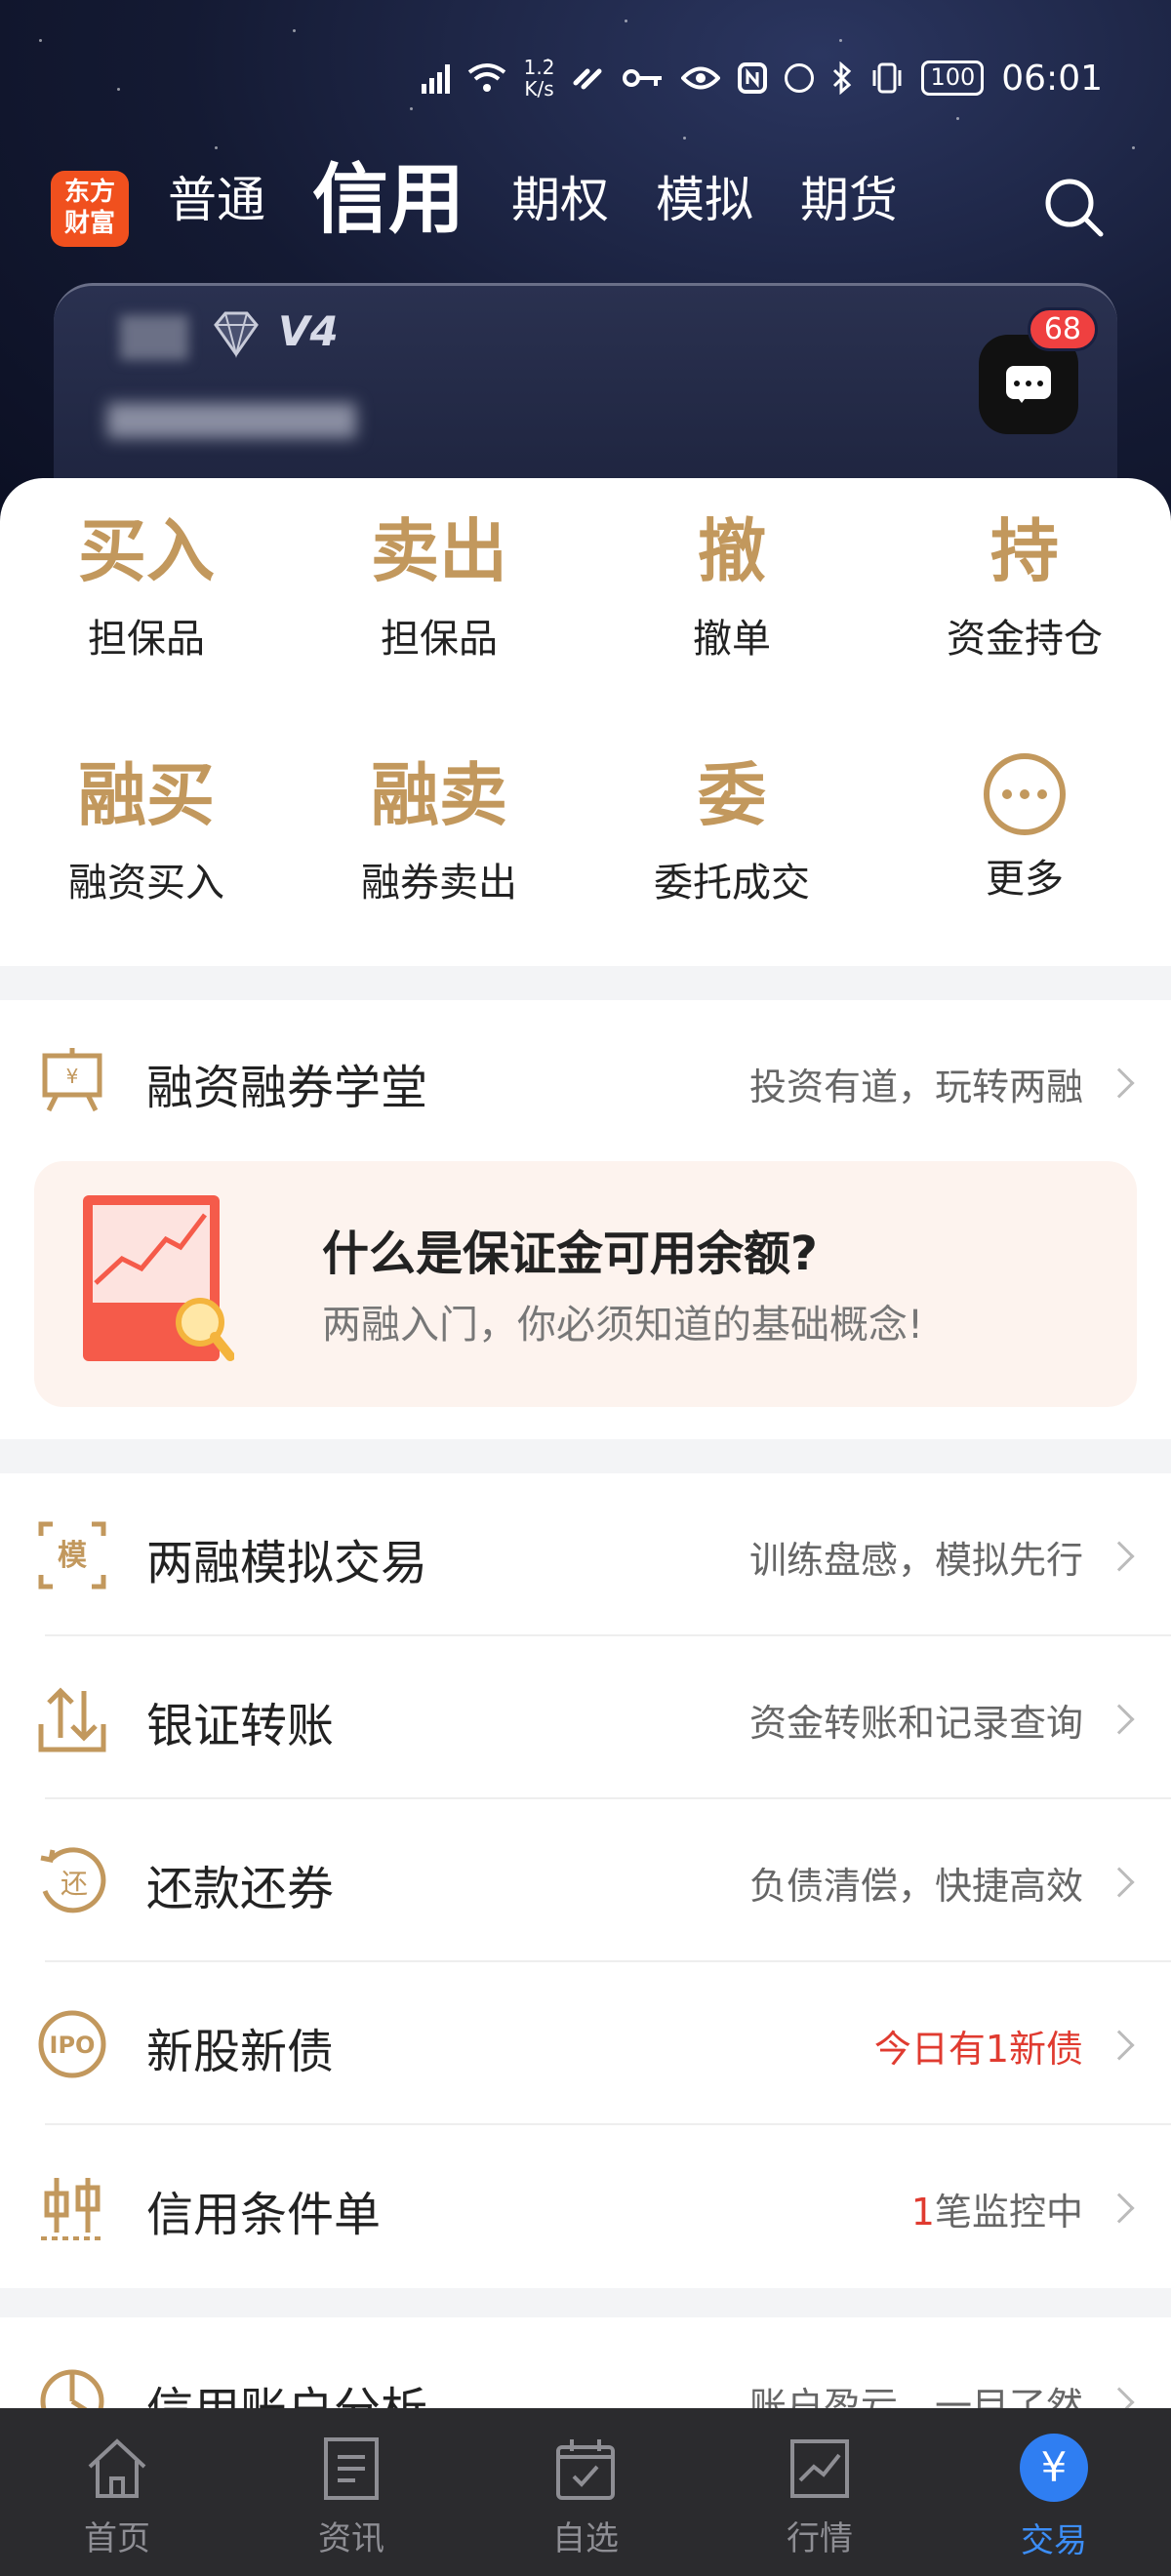  I want to click on status-bar: 1.2 K/s 100 06:01, so click(762, 78).